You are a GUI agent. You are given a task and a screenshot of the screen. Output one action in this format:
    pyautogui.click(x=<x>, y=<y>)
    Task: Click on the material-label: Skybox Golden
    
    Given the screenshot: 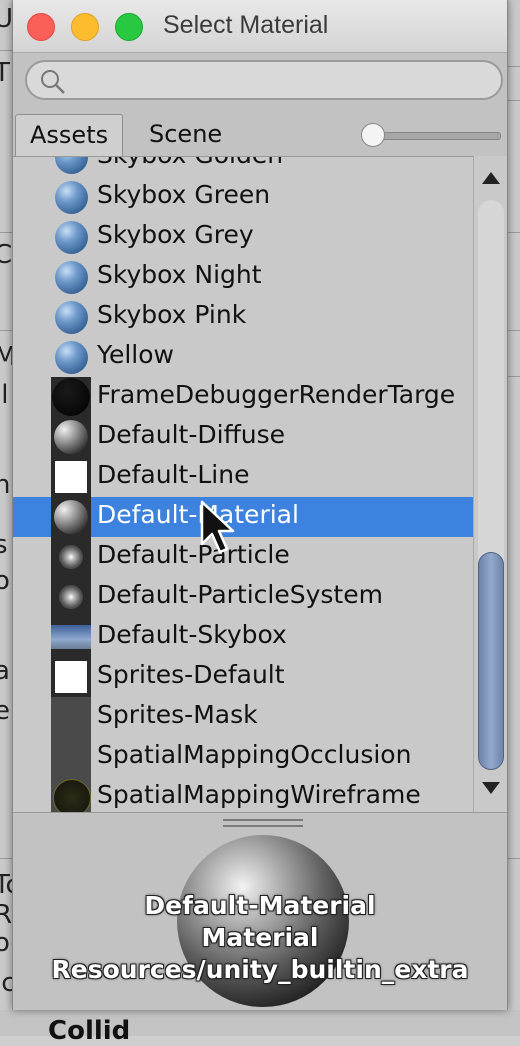 What is the action you would take?
    pyautogui.click(x=190, y=163)
    